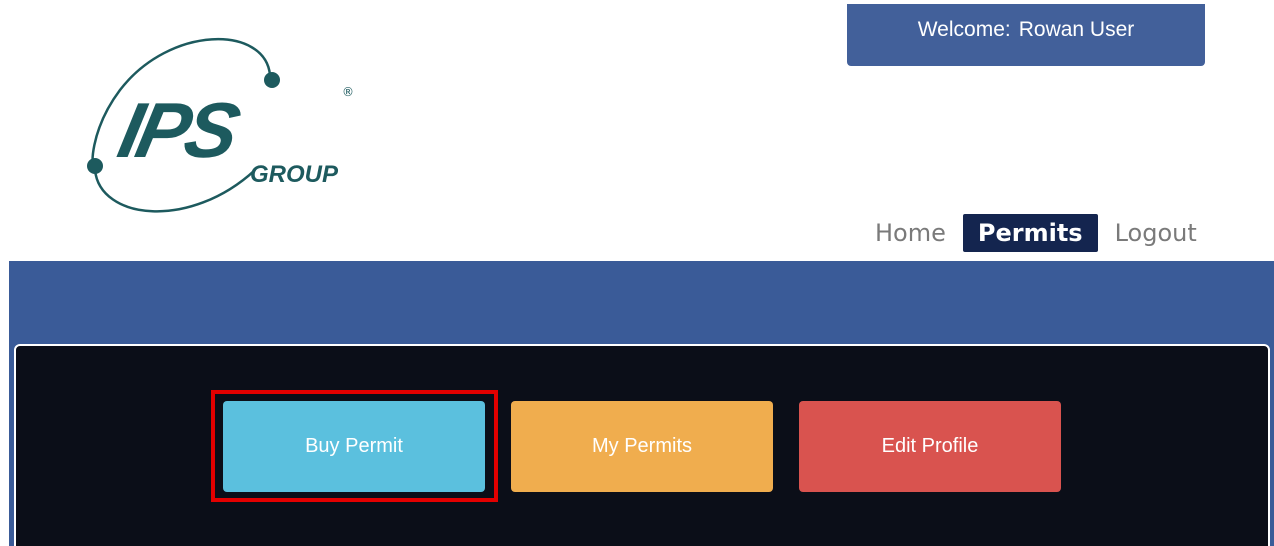 The height and width of the screenshot is (546, 1274). Describe the element at coordinates (354, 446) in the screenshot. I see `buy-permit-button: Buy Permit` at that location.